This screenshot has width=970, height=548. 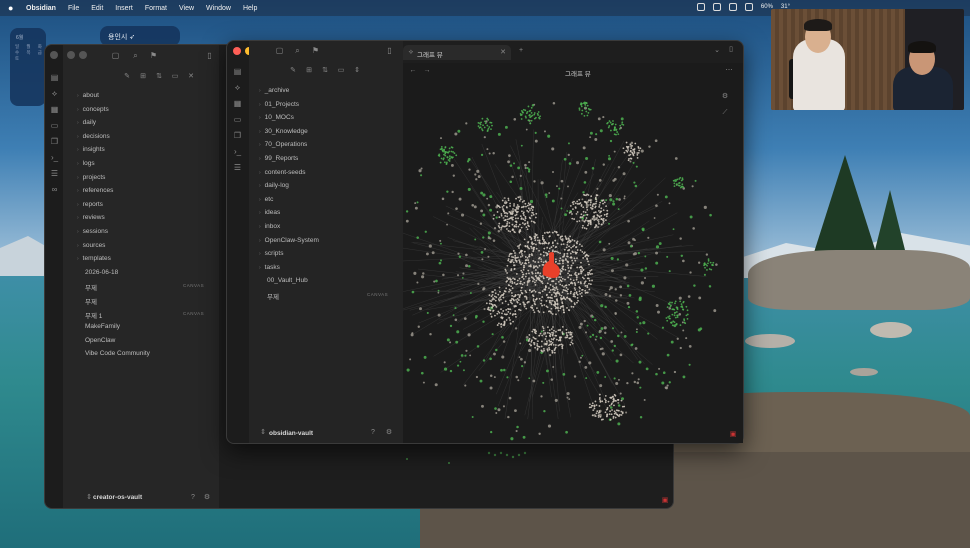 What do you see at coordinates (237, 103) in the screenshot?
I see `grid-icon: ▦` at bounding box center [237, 103].